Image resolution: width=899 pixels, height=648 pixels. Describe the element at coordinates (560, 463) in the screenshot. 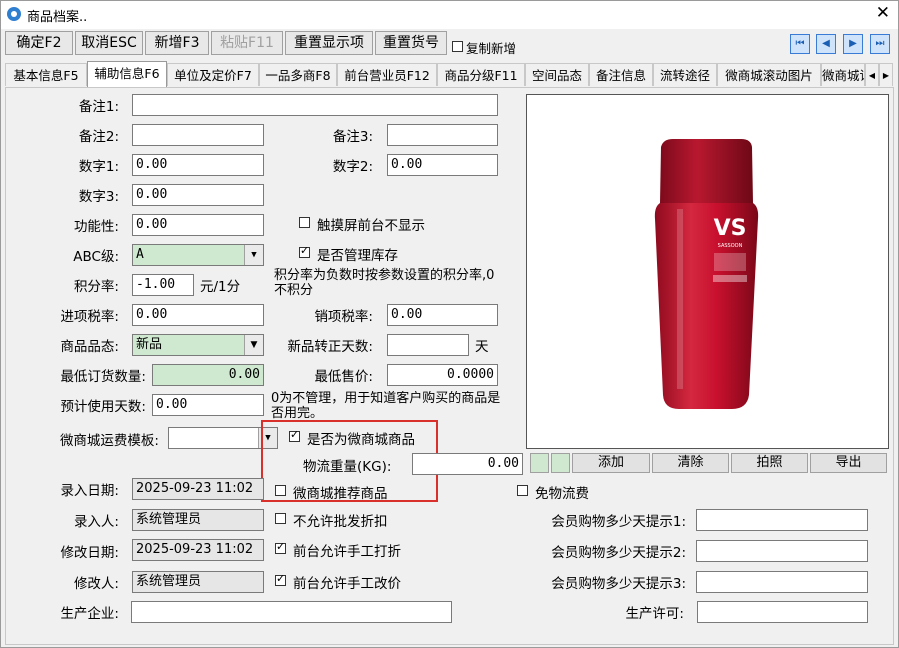

I see `image-next-button` at that location.